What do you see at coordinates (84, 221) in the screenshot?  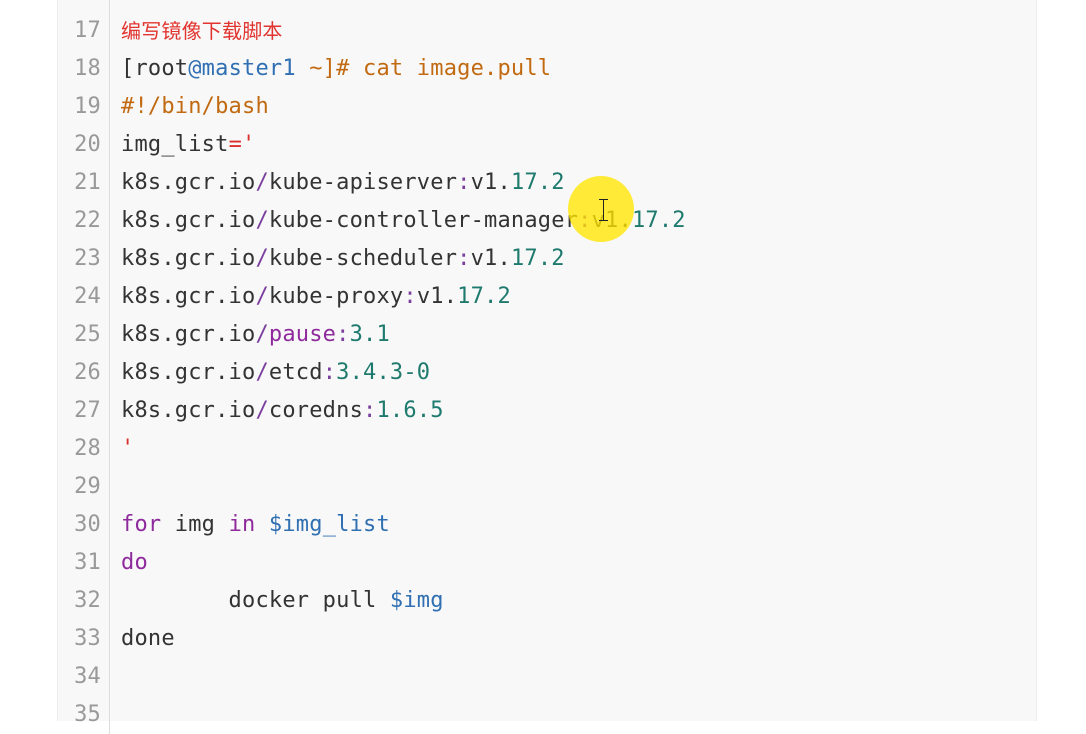 I see `line-number: 22` at bounding box center [84, 221].